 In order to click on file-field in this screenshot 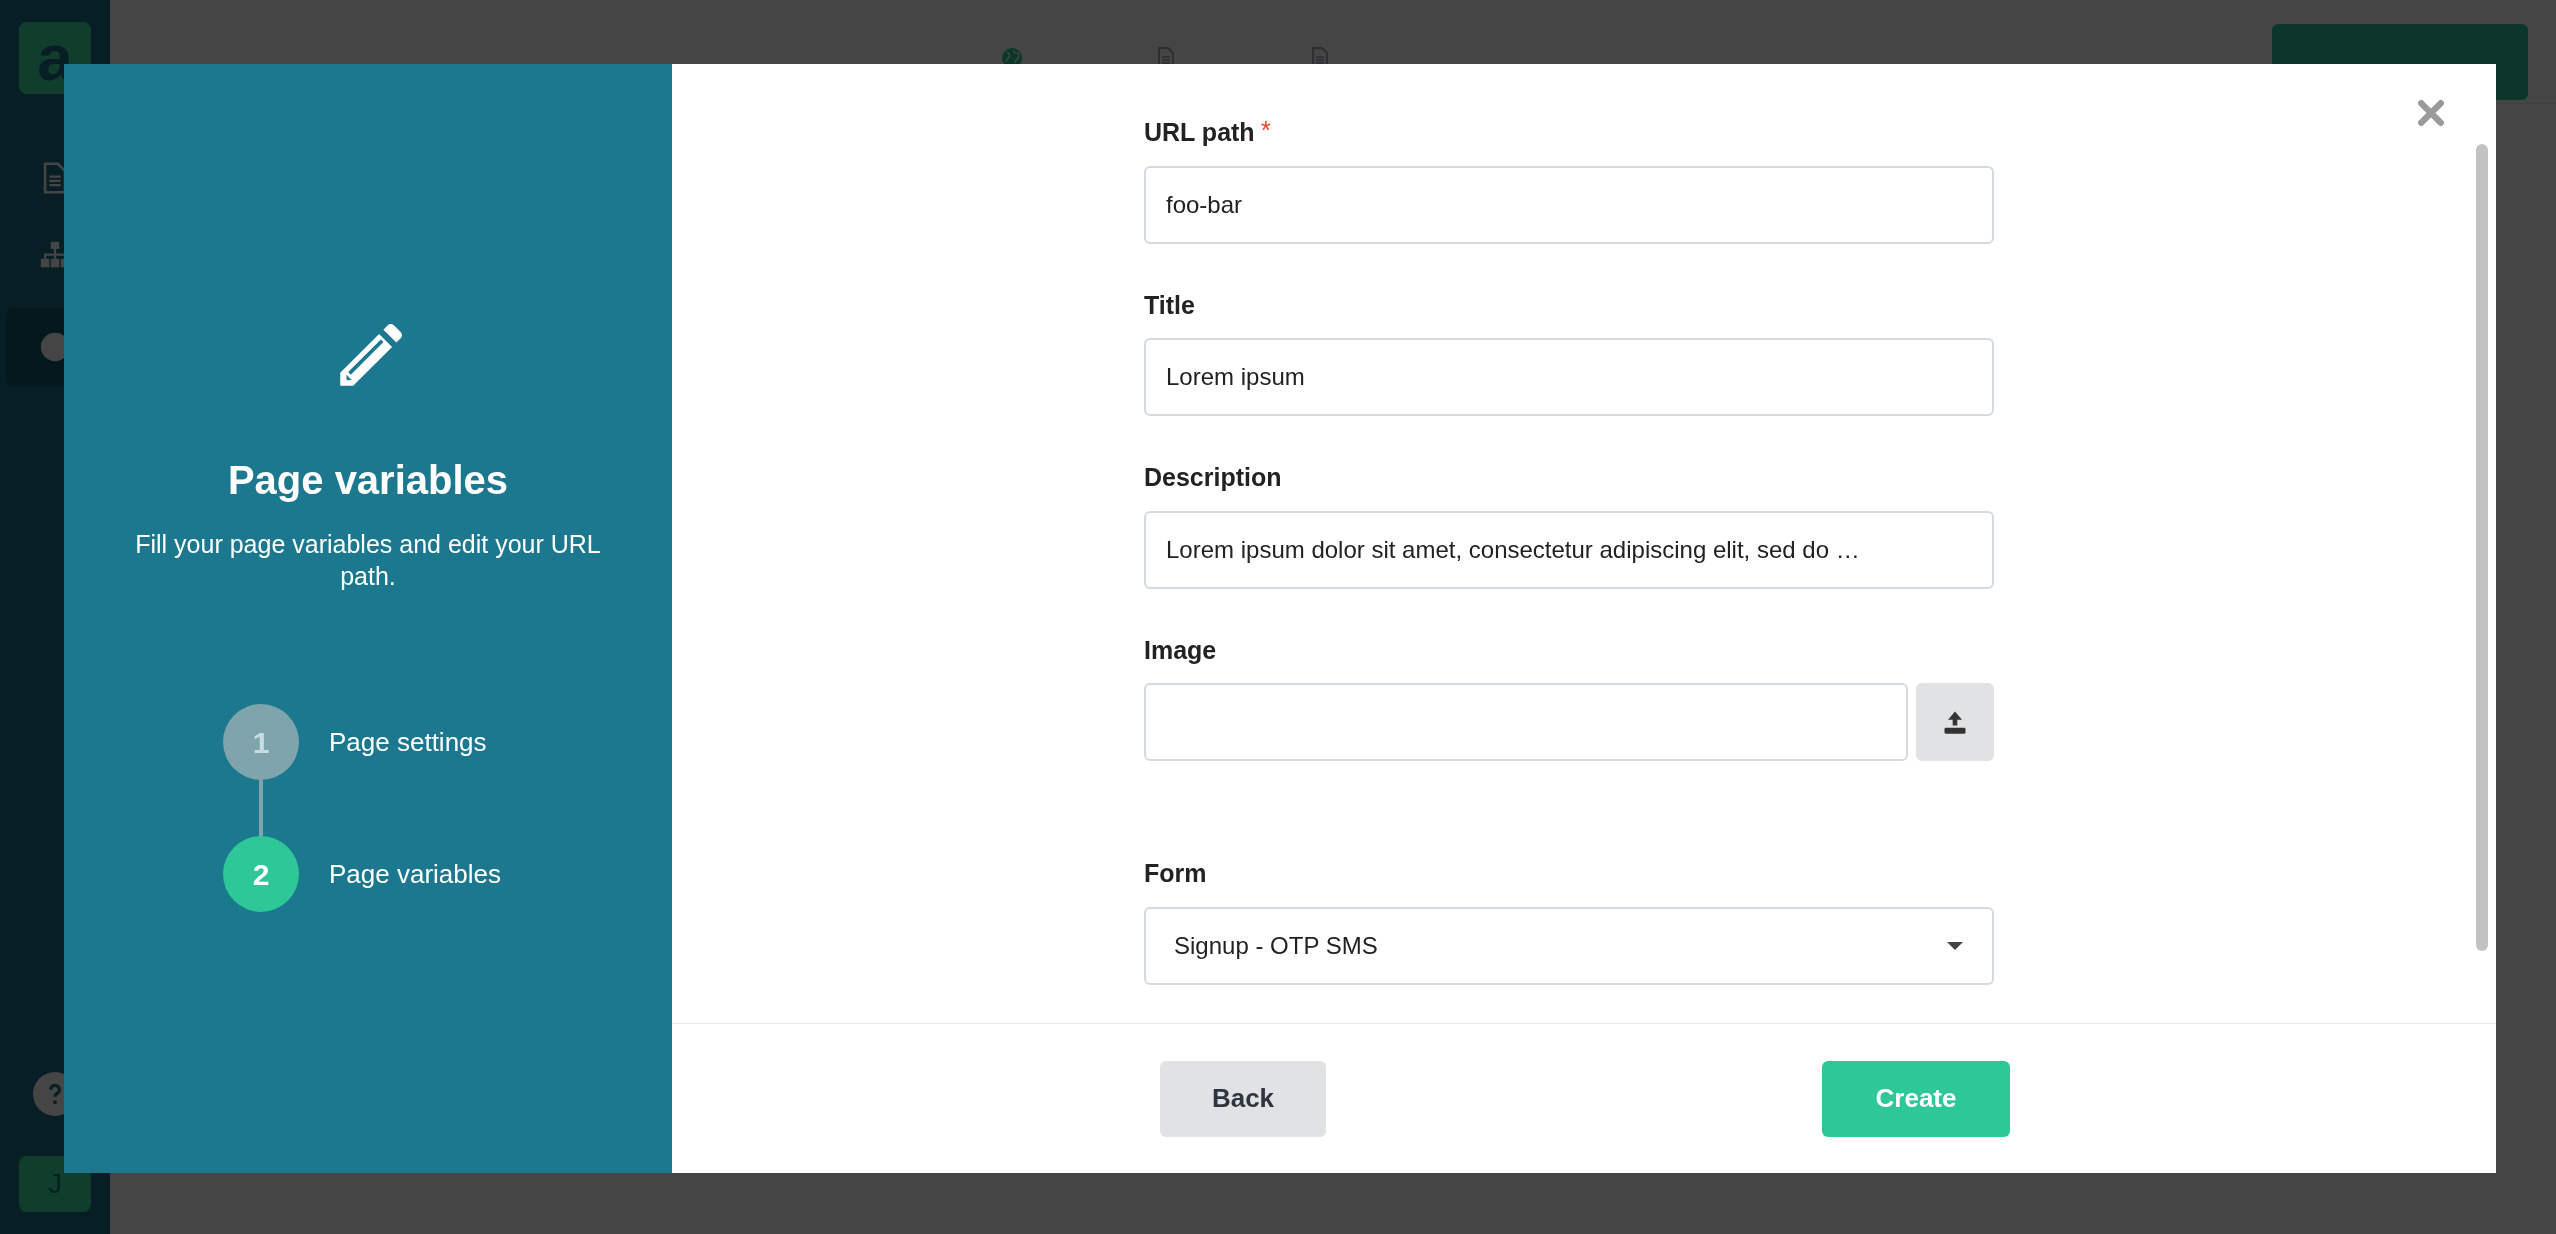, I will do `click(1526, 722)`.